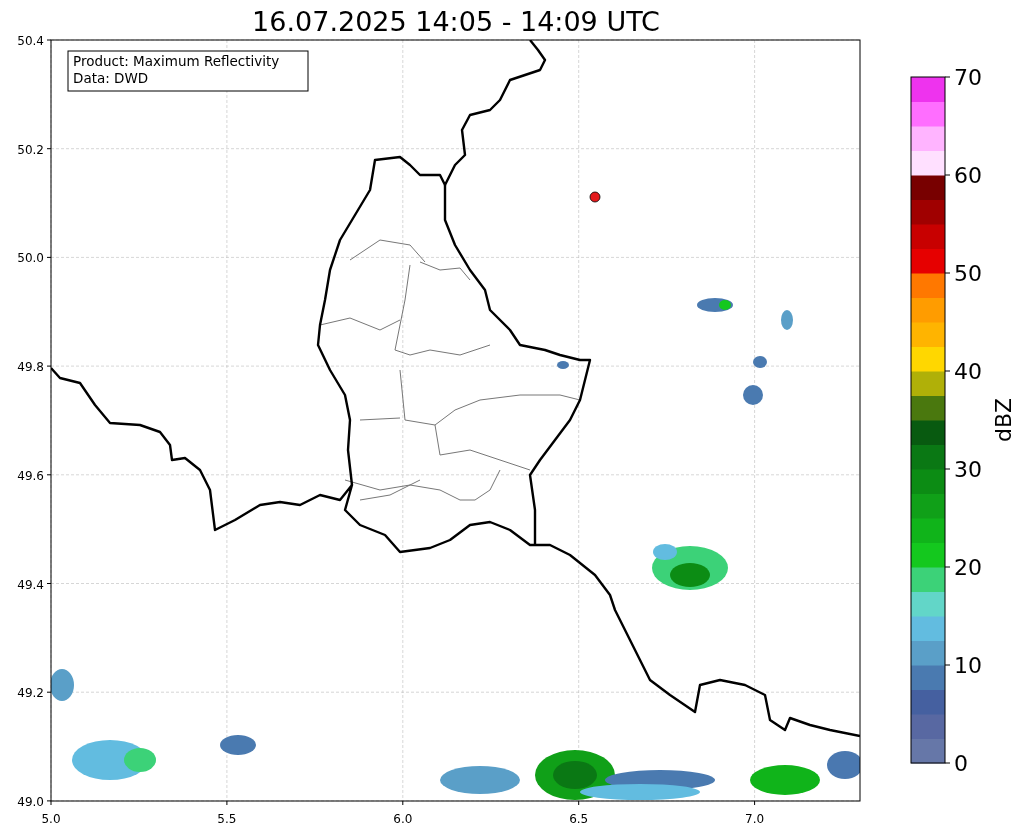 This screenshot has height=834, width=1023. Describe the element at coordinates (968, 665) in the screenshot. I see `colorbar-tick-label: 10` at that location.